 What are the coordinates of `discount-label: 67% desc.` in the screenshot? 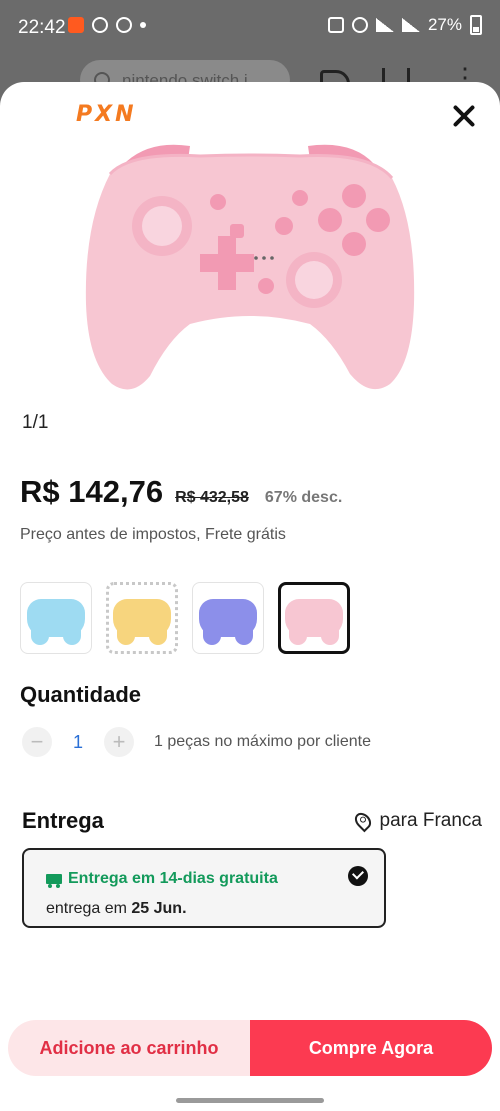 It's located at (303, 497).